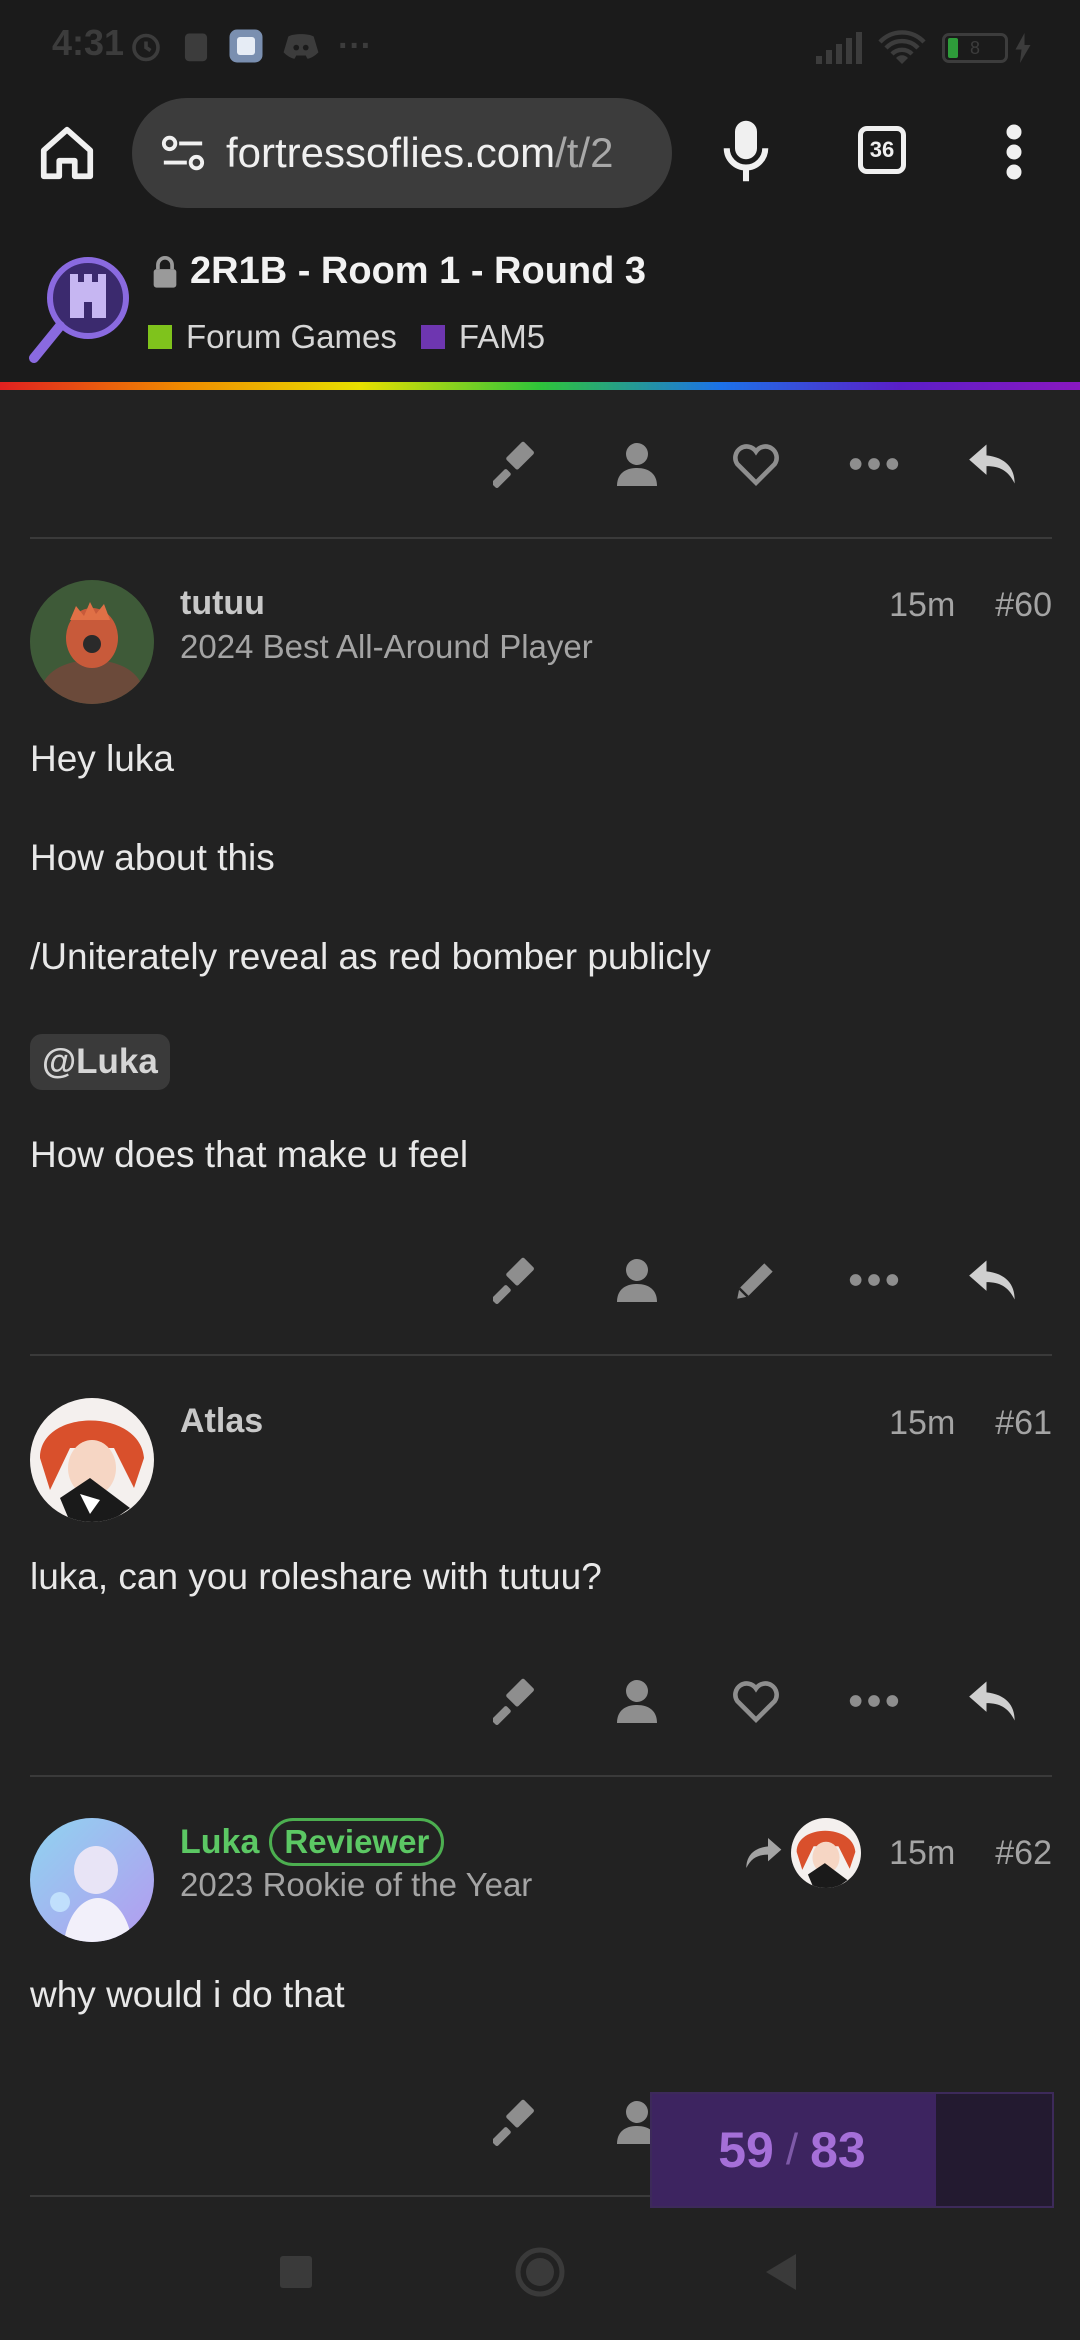  What do you see at coordinates (187, 1994) in the screenshot?
I see `post-paragraph: why would i do that` at bounding box center [187, 1994].